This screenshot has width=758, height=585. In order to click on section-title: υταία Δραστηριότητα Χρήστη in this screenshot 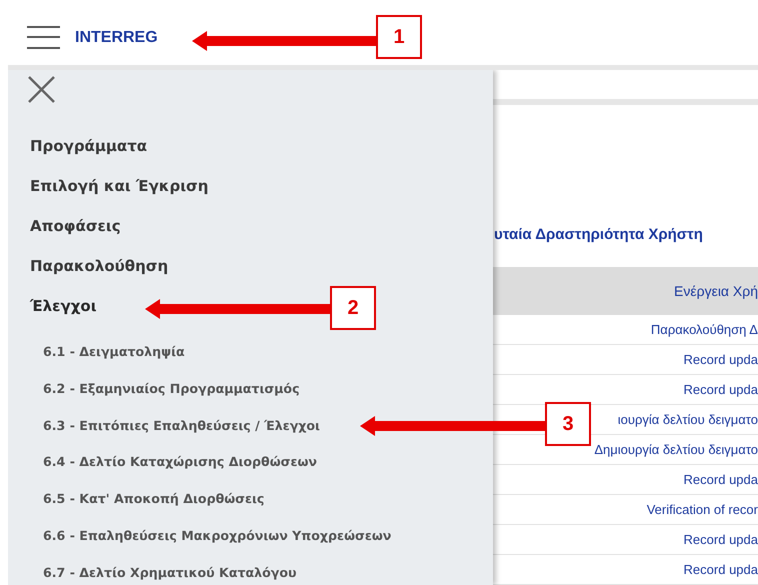, I will do `click(598, 234)`.